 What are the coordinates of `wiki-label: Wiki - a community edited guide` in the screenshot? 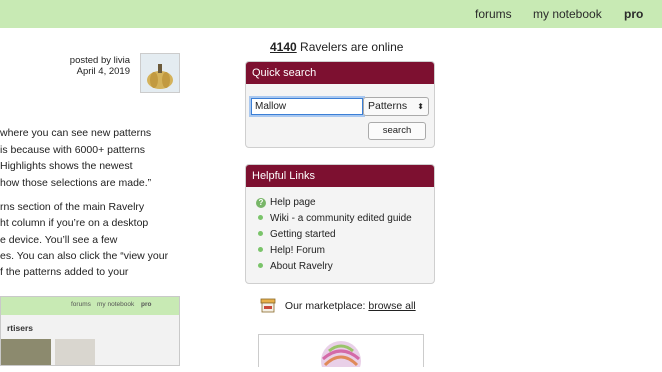 It's located at (341, 218).